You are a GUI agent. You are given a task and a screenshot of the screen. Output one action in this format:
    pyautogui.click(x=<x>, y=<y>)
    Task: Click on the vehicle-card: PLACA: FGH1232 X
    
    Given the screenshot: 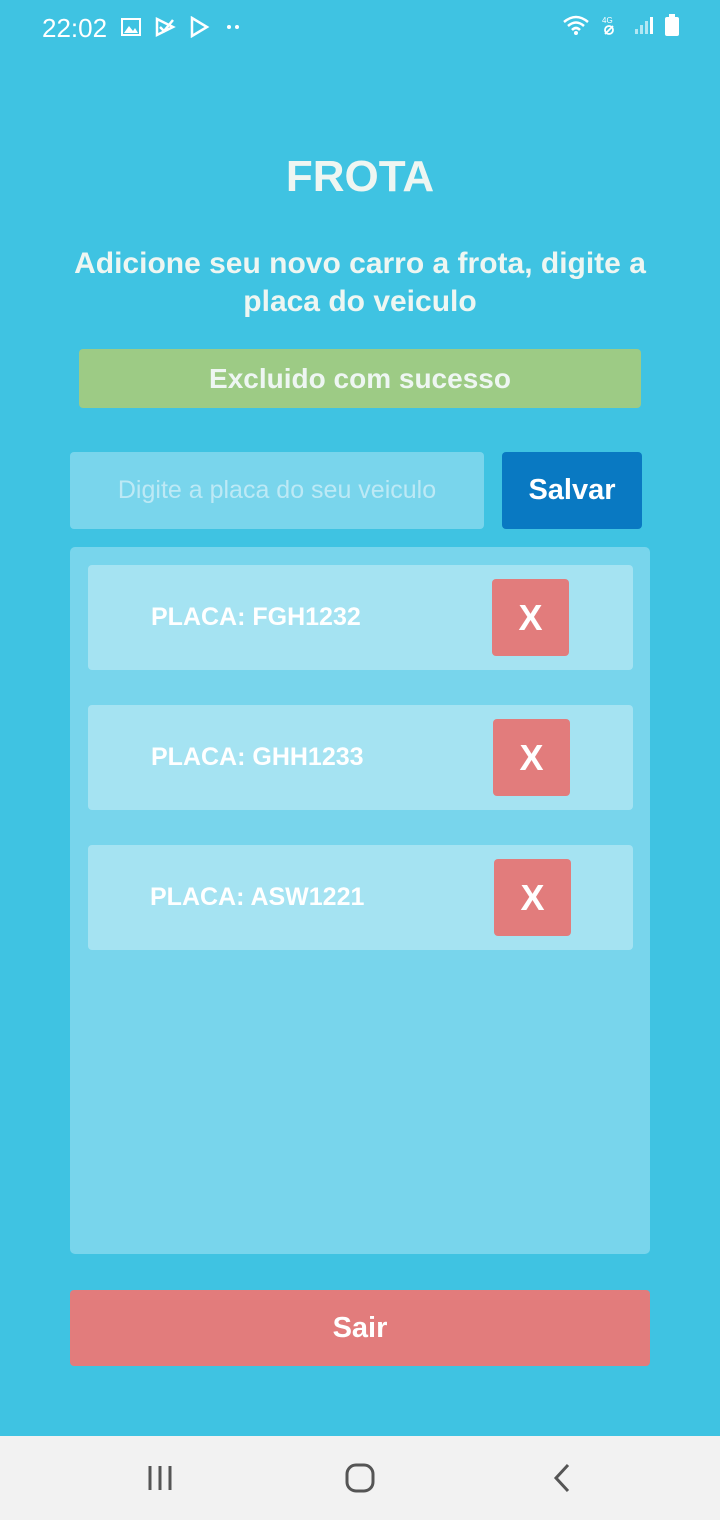 What is the action you would take?
    pyautogui.click(x=360, y=617)
    